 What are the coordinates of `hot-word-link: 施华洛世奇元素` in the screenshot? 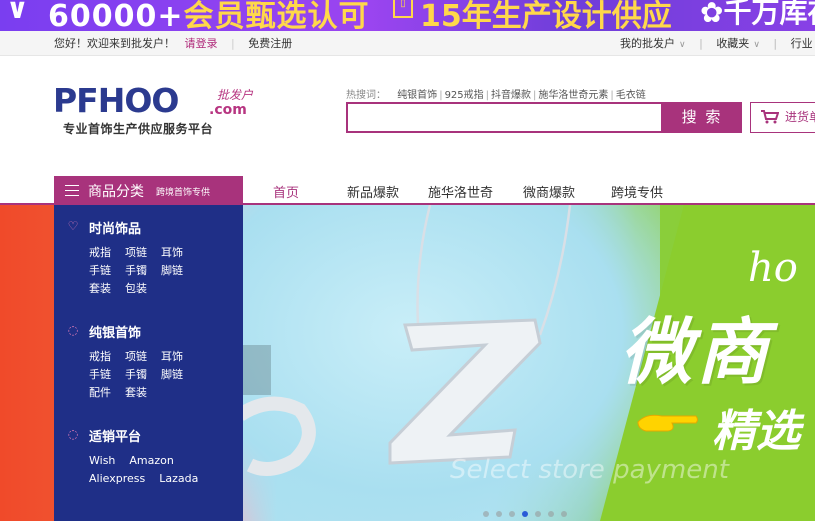 It's located at (573, 95).